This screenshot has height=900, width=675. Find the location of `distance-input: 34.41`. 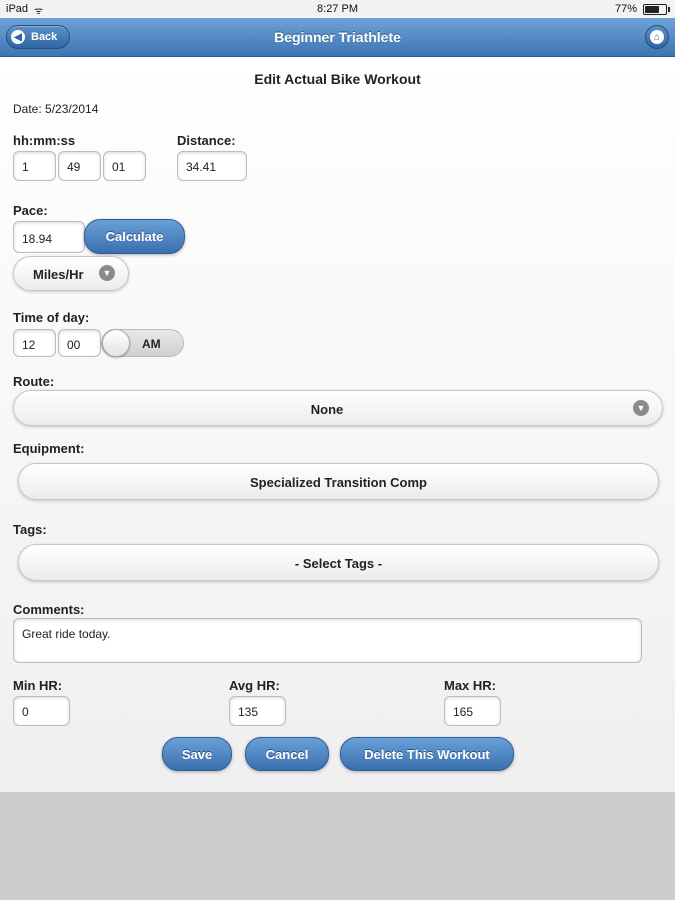

distance-input: 34.41 is located at coordinates (212, 166).